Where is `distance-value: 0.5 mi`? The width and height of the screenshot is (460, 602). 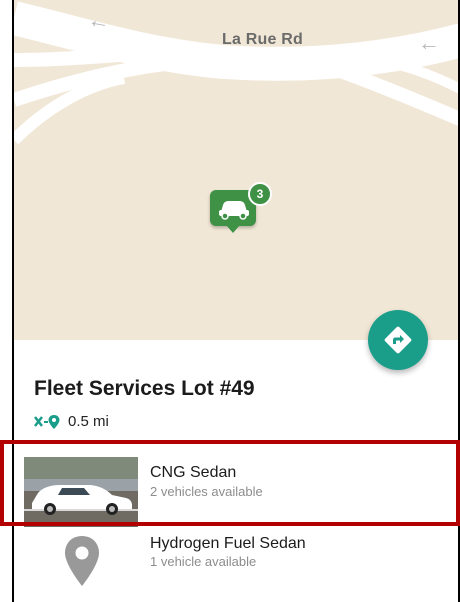 distance-value: 0.5 mi is located at coordinates (88, 421).